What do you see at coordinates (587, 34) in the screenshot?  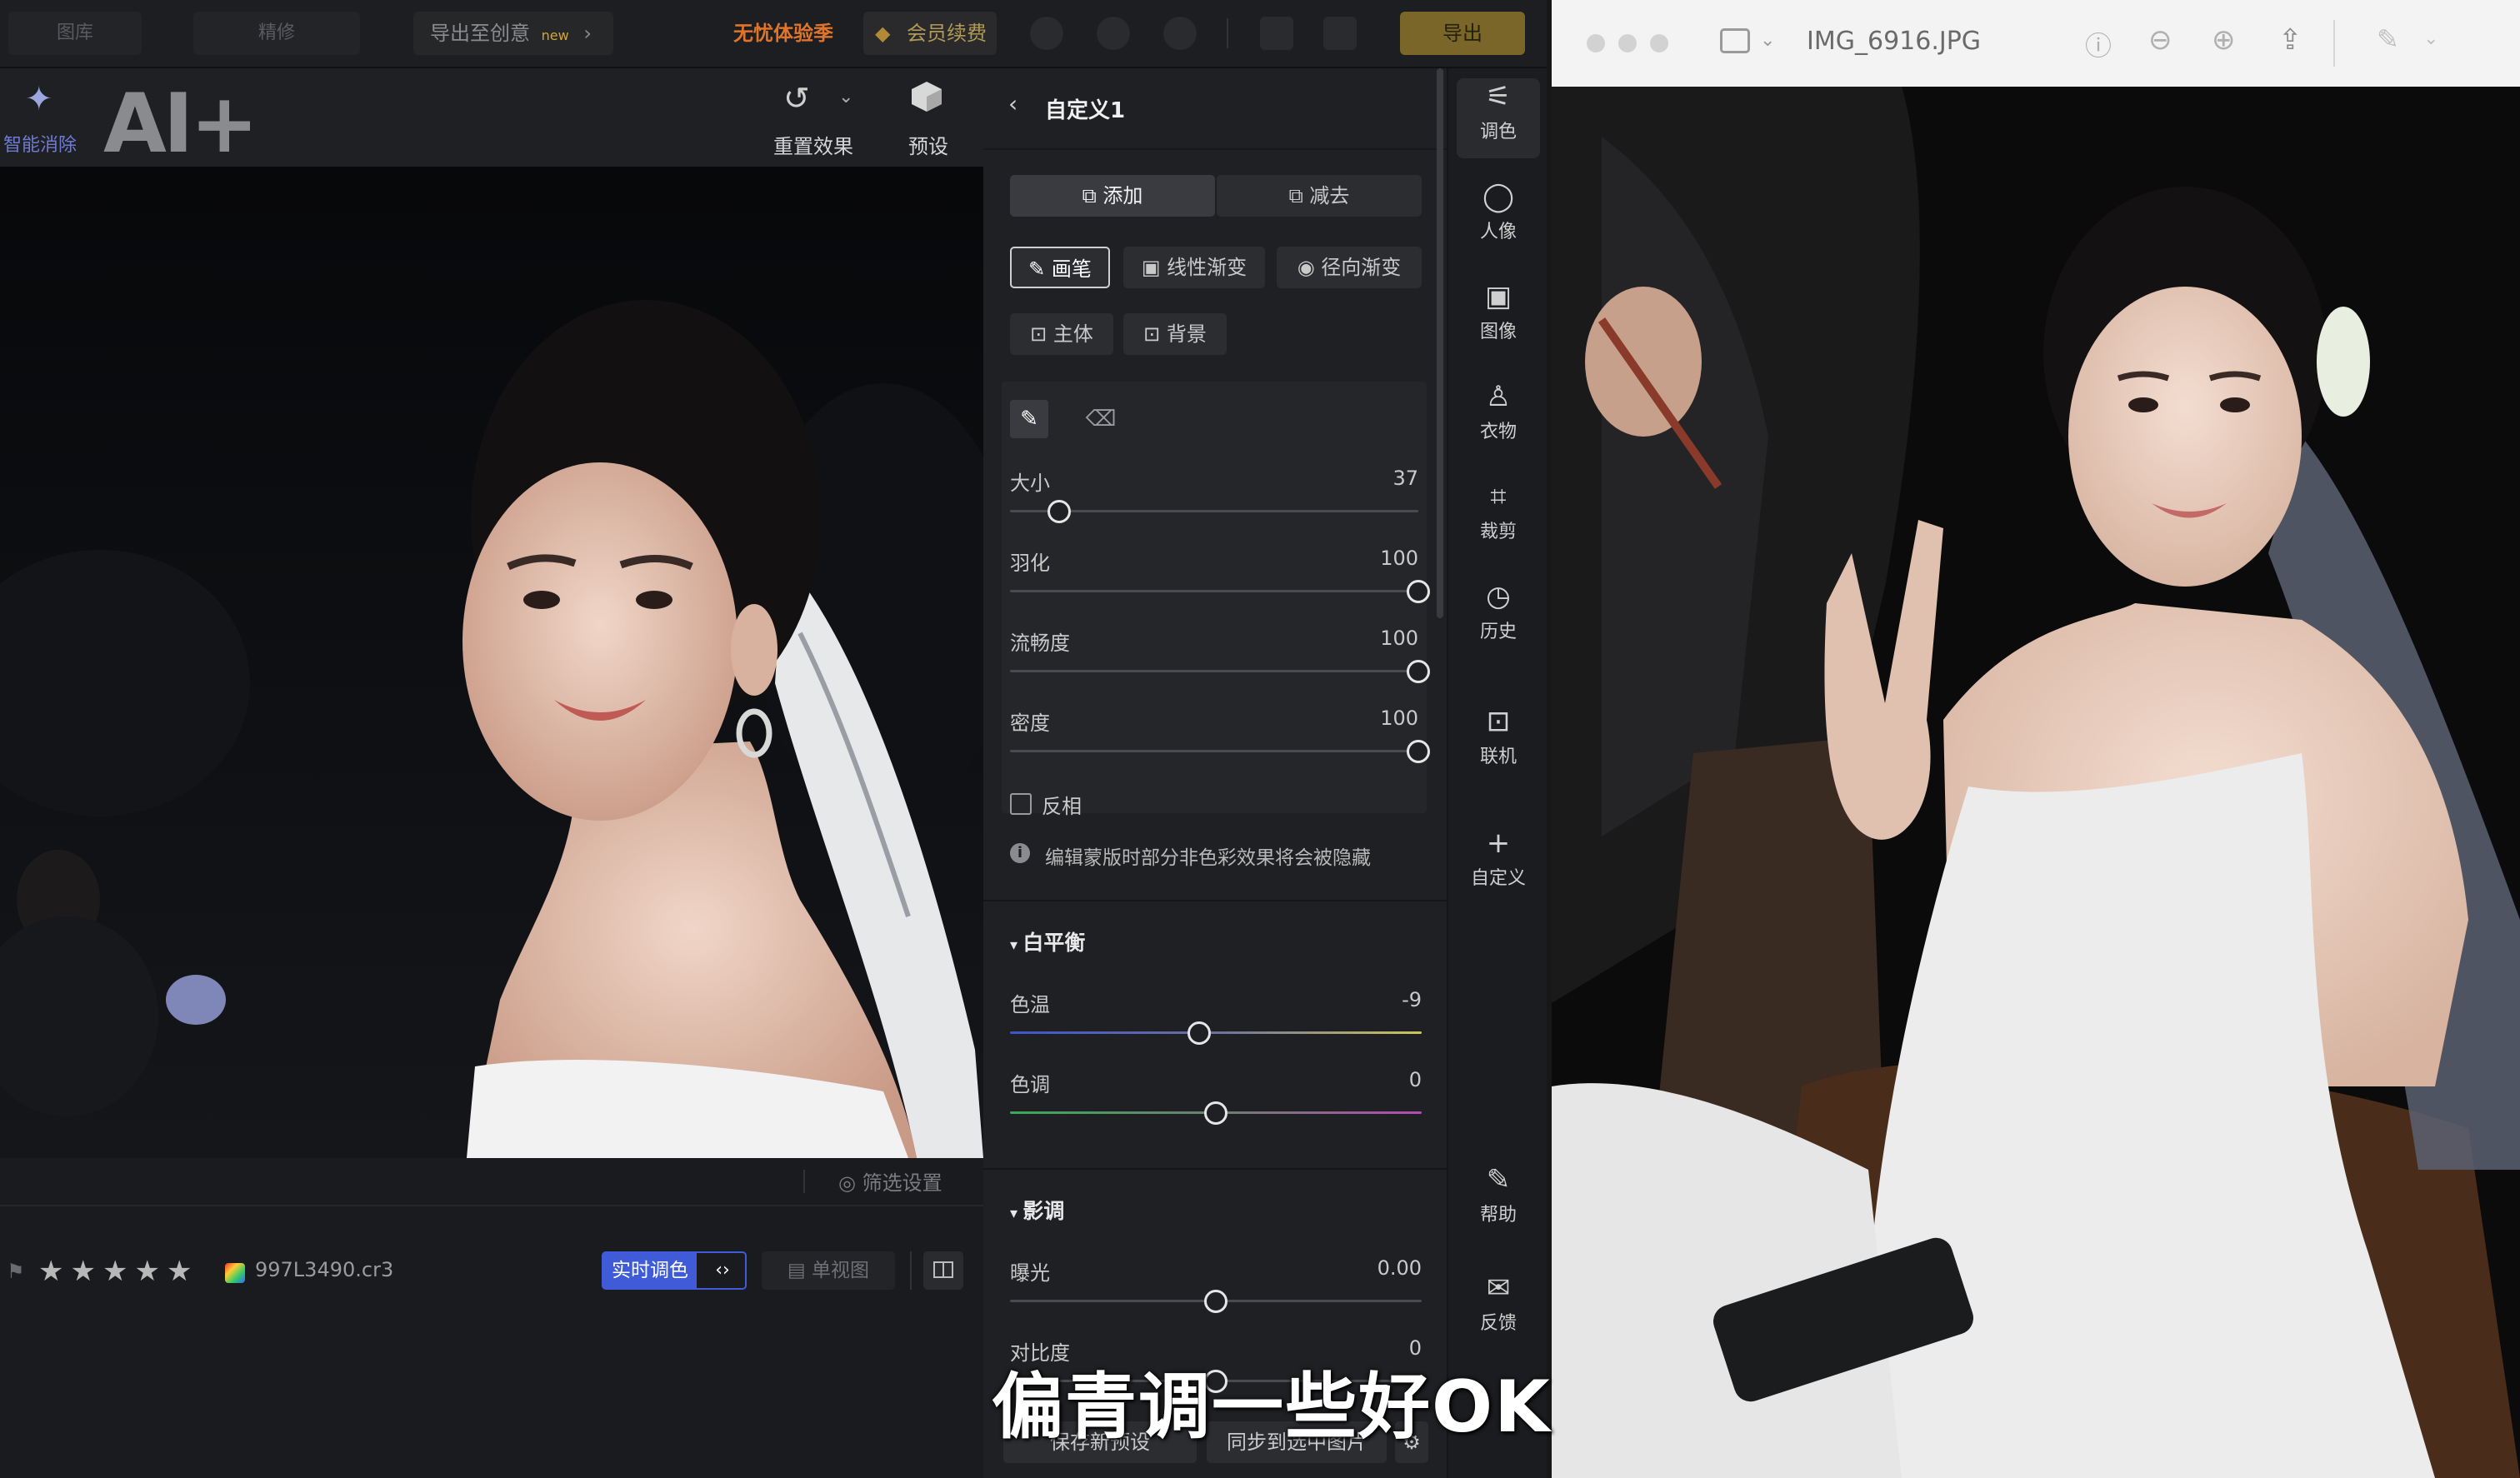 I see `chevron-right-icon: ›` at bounding box center [587, 34].